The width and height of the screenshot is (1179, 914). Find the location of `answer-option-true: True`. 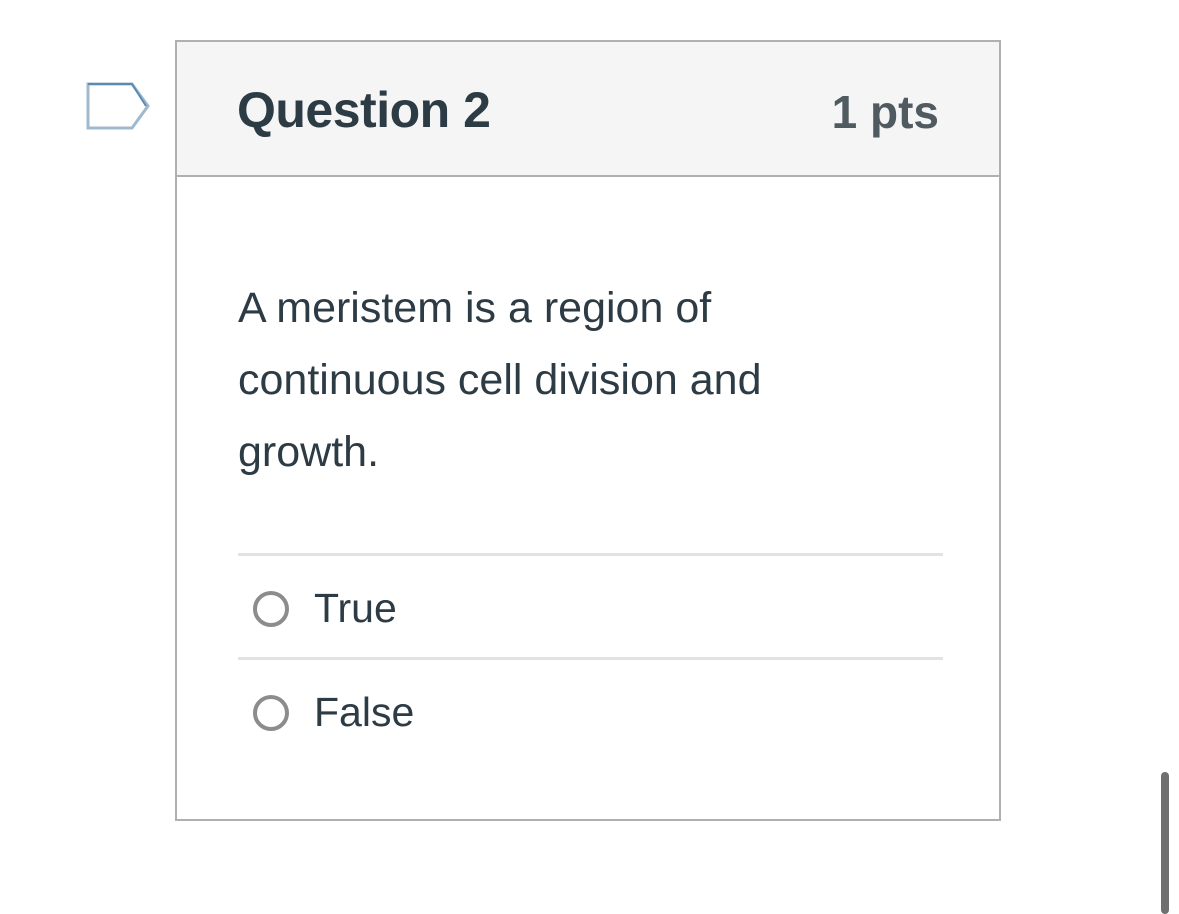

answer-option-true: True is located at coordinates (590, 605).